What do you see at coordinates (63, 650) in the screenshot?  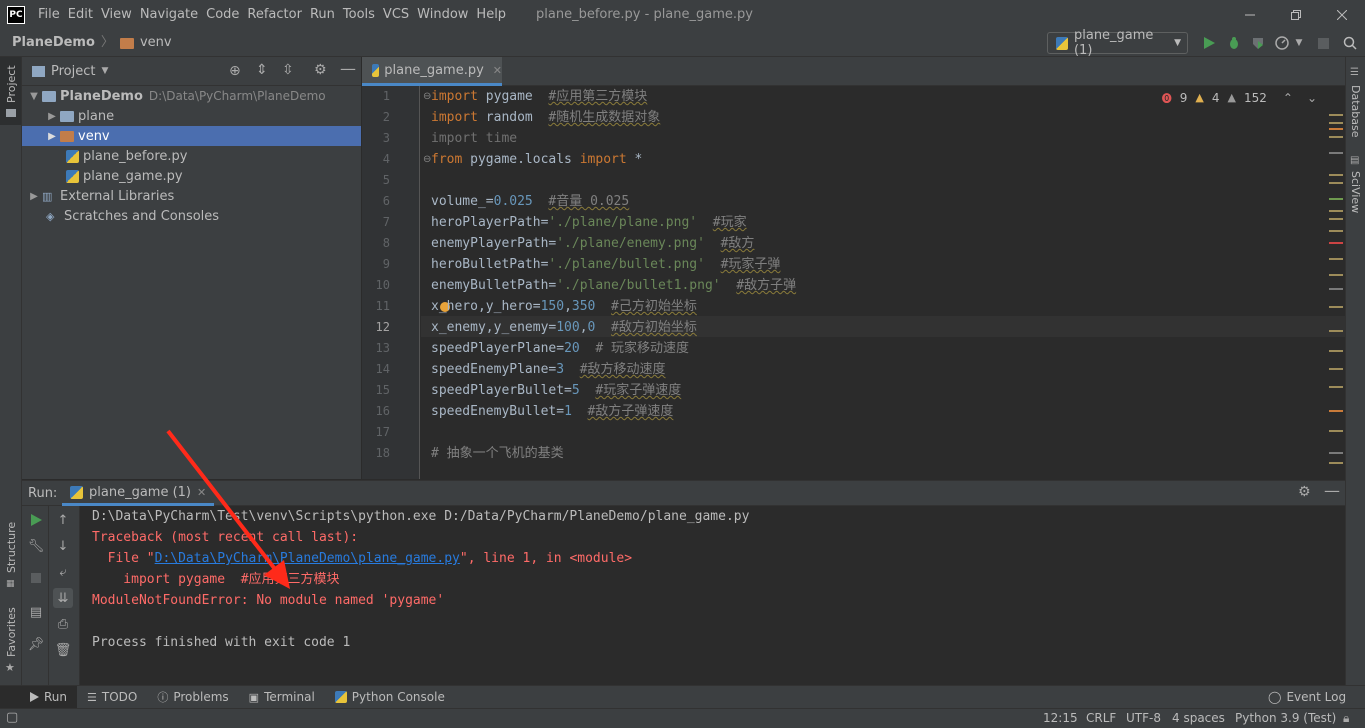 I see `clear-all-button: 🗑︎` at bounding box center [63, 650].